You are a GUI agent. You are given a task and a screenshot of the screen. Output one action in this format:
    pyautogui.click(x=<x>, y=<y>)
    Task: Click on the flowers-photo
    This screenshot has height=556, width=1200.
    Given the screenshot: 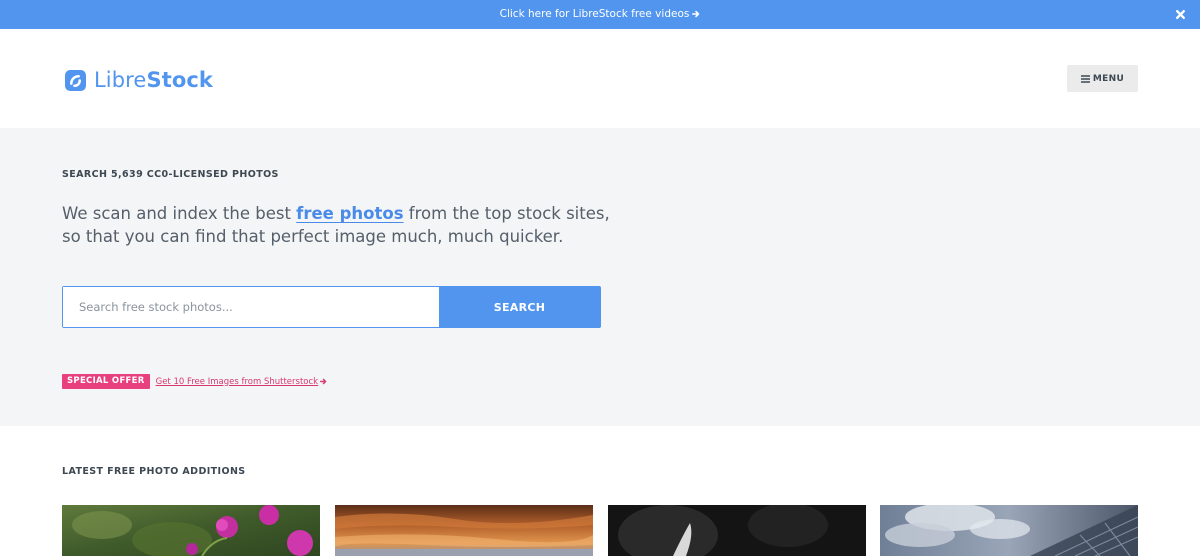 What is the action you would take?
    pyautogui.click(x=191, y=530)
    